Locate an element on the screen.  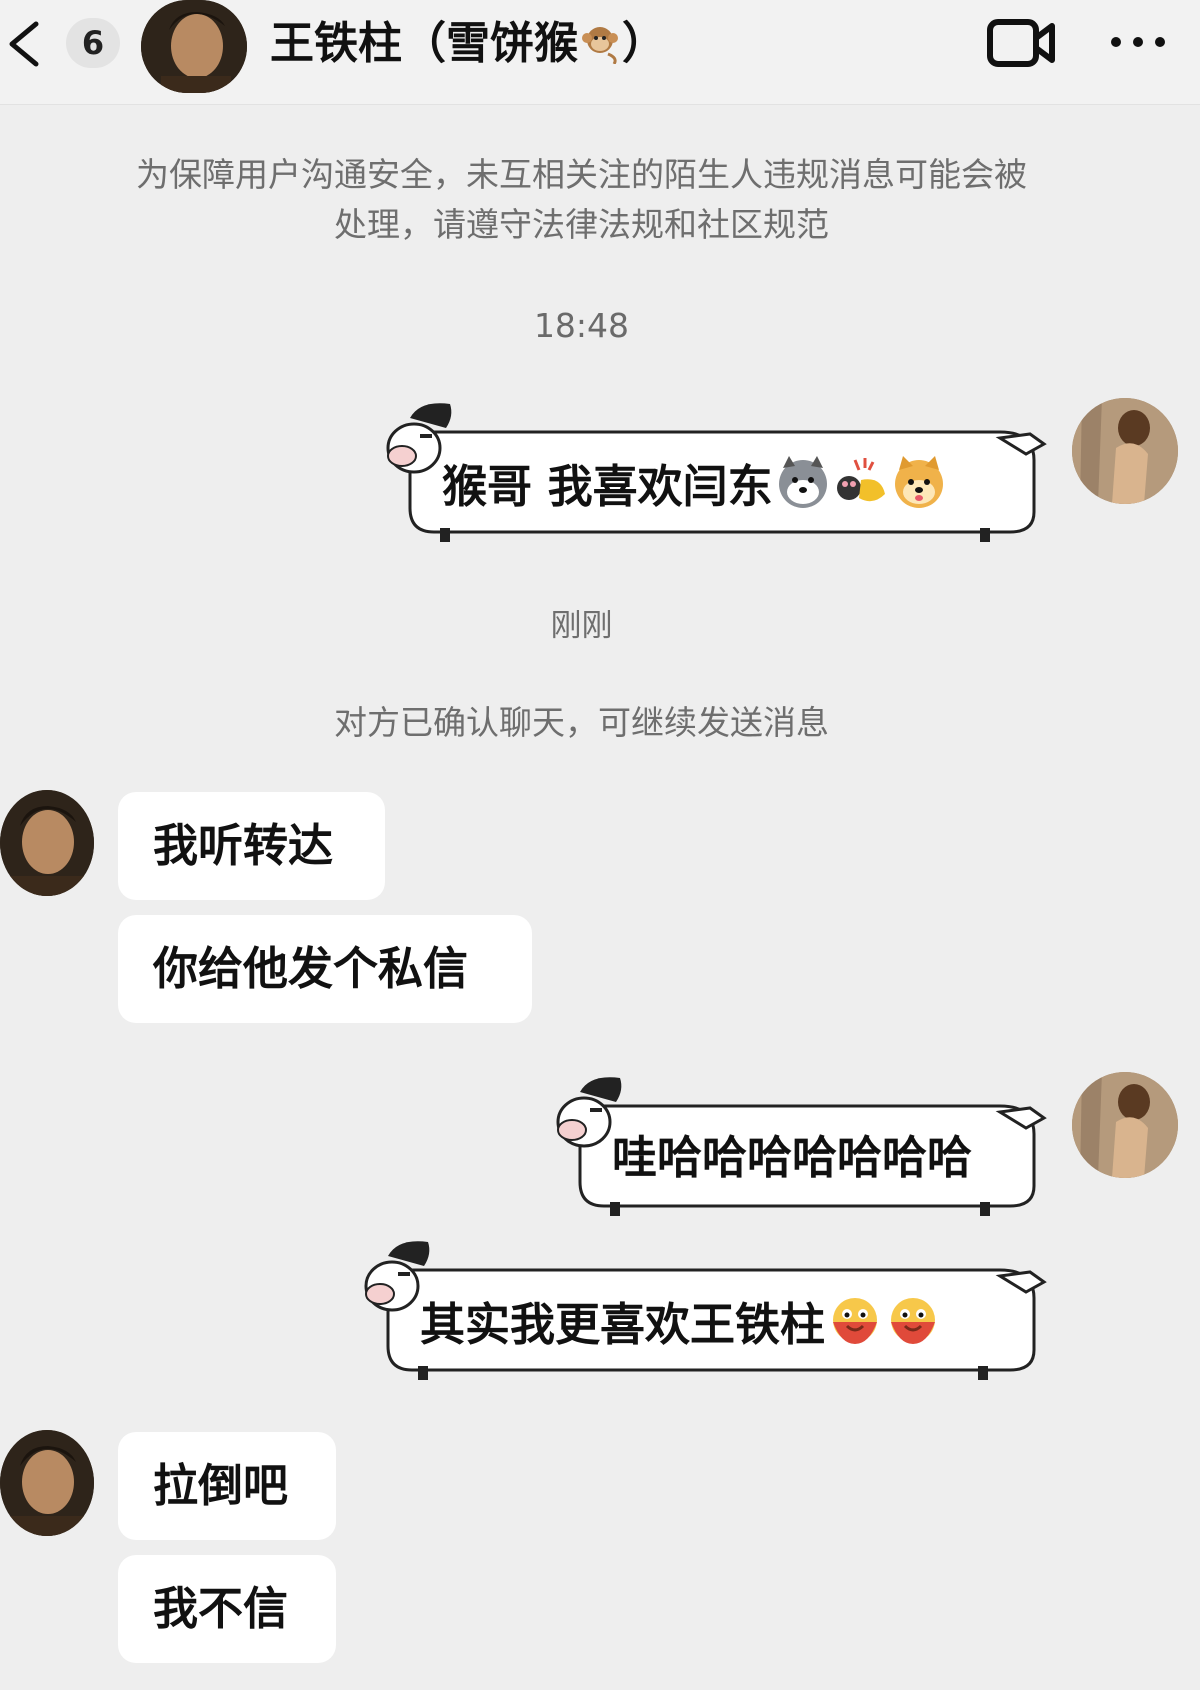
chevron-left-icon is located at coordinates (24, 44).